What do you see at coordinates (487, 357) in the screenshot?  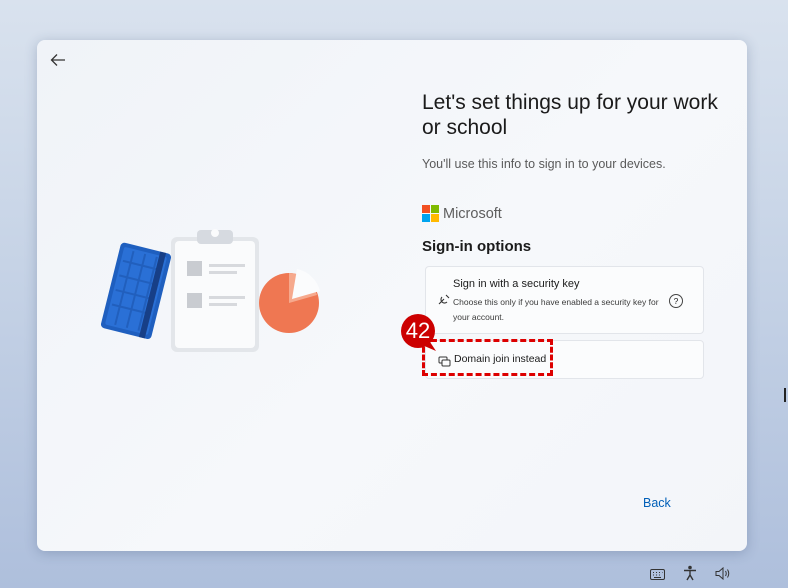 I see `annotation-highlight` at bounding box center [487, 357].